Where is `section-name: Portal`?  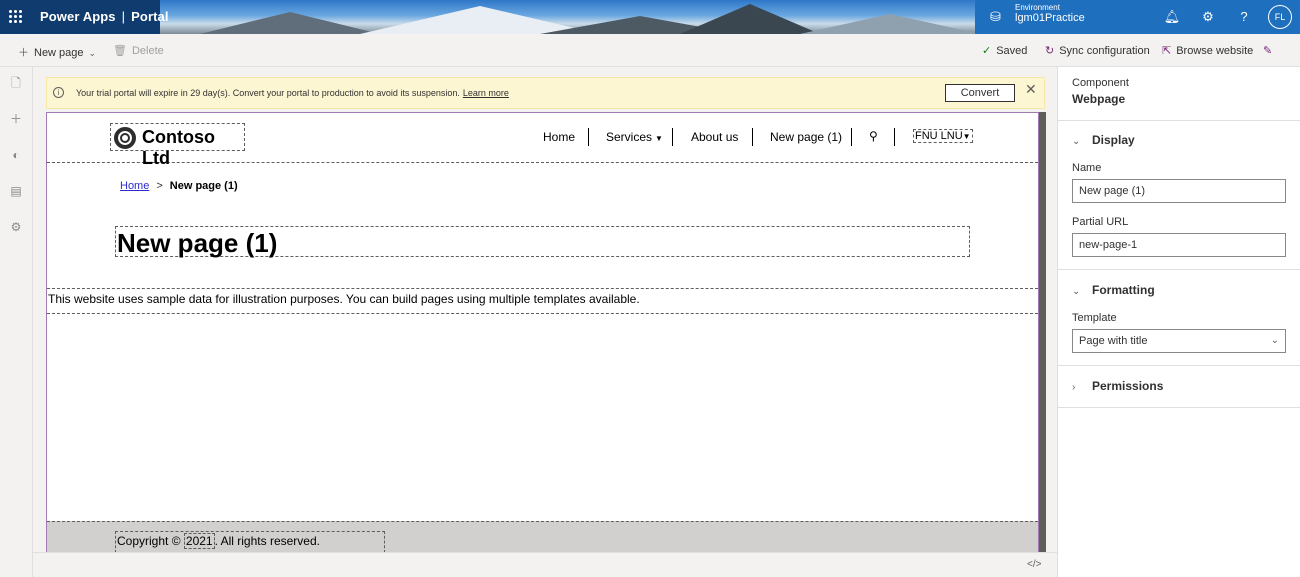
section-name: Portal is located at coordinates (150, 16).